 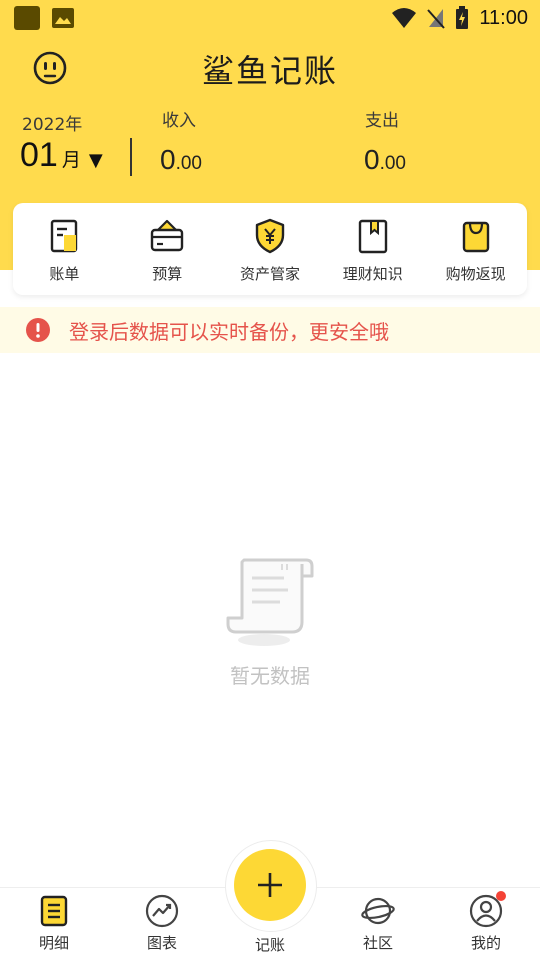 What do you see at coordinates (27, 18) in the screenshot?
I see `app-notification-icon` at bounding box center [27, 18].